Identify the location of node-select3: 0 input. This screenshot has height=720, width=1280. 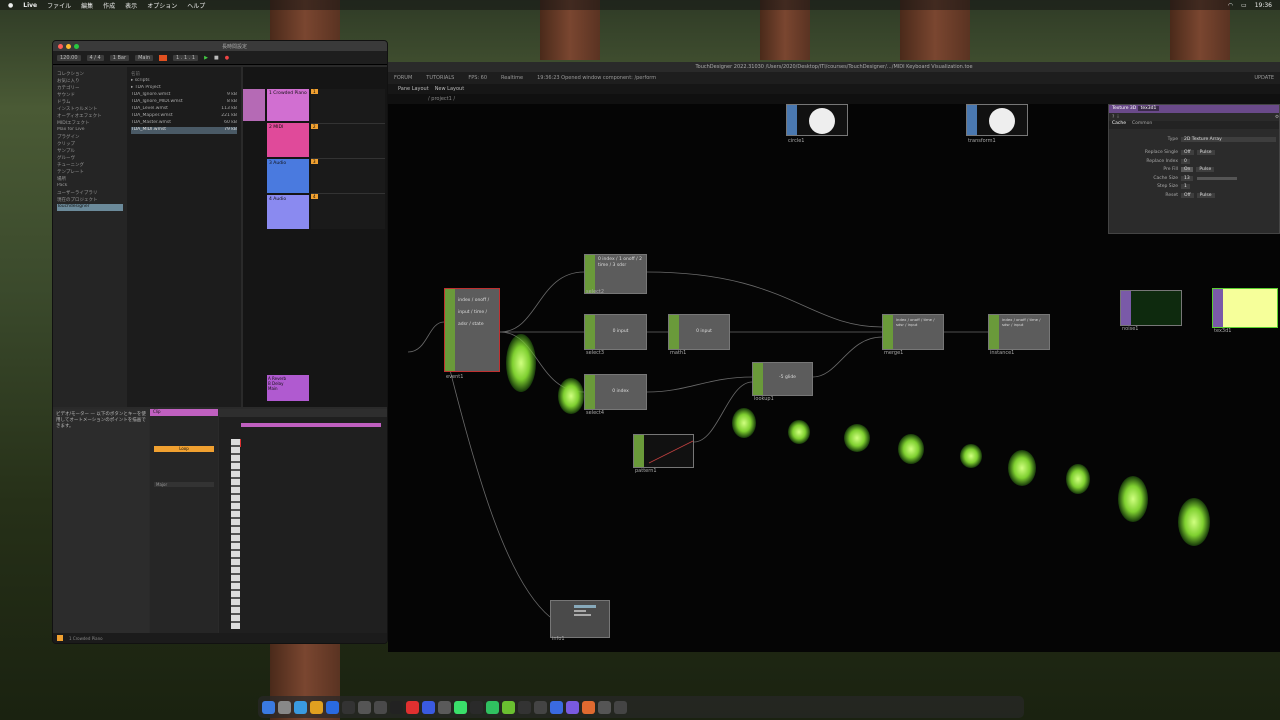
(615, 332).